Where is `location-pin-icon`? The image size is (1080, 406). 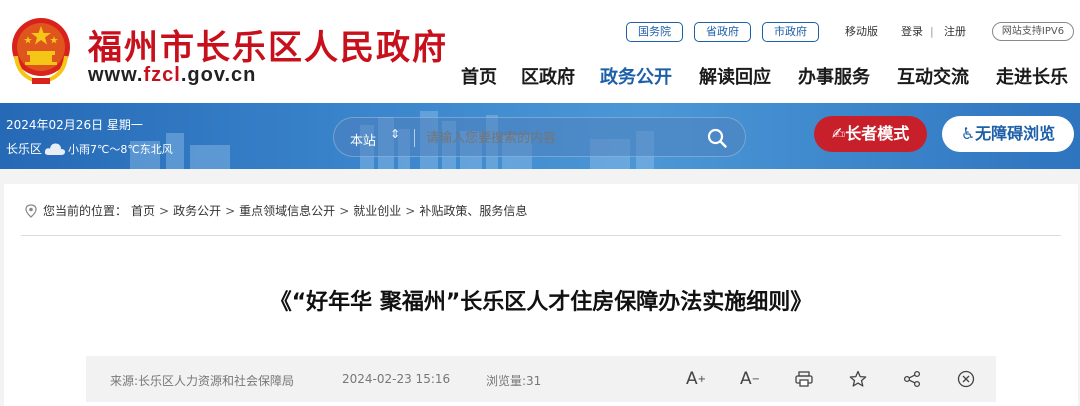 location-pin-icon is located at coordinates (31, 210).